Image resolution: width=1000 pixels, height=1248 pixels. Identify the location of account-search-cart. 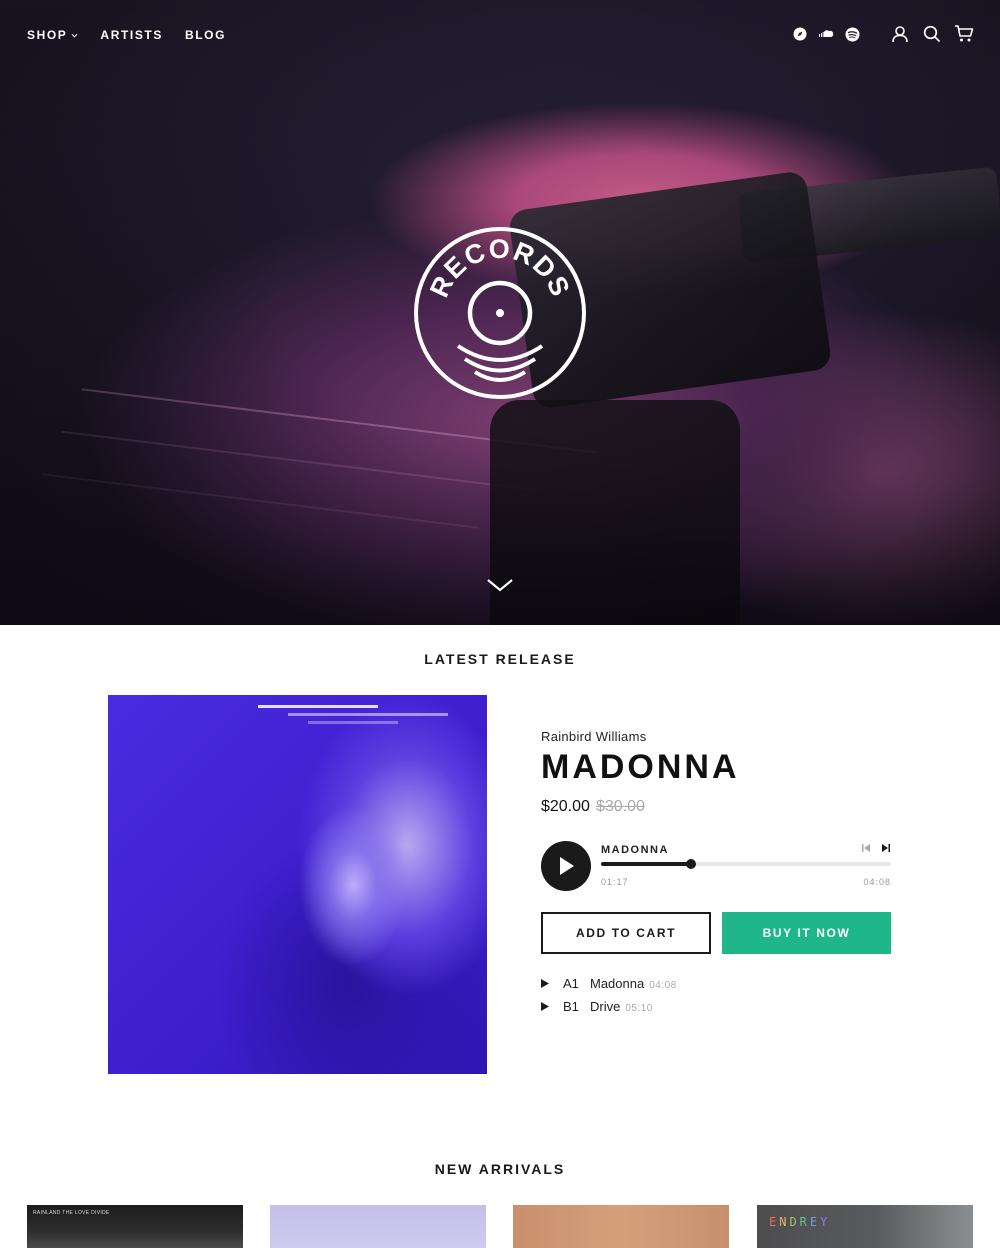
(932, 34).